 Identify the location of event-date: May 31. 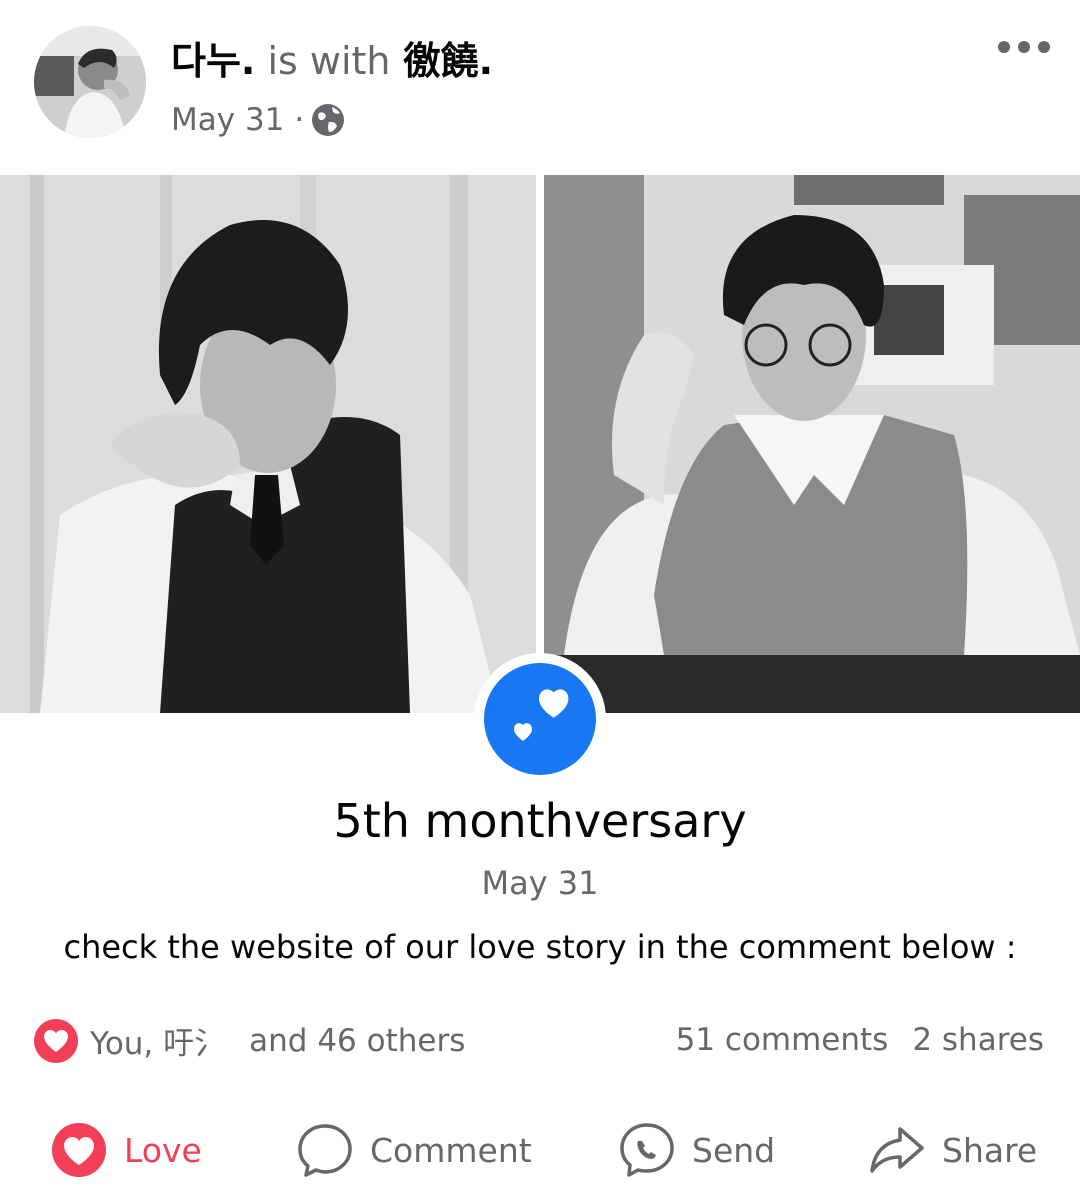
(540, 883).